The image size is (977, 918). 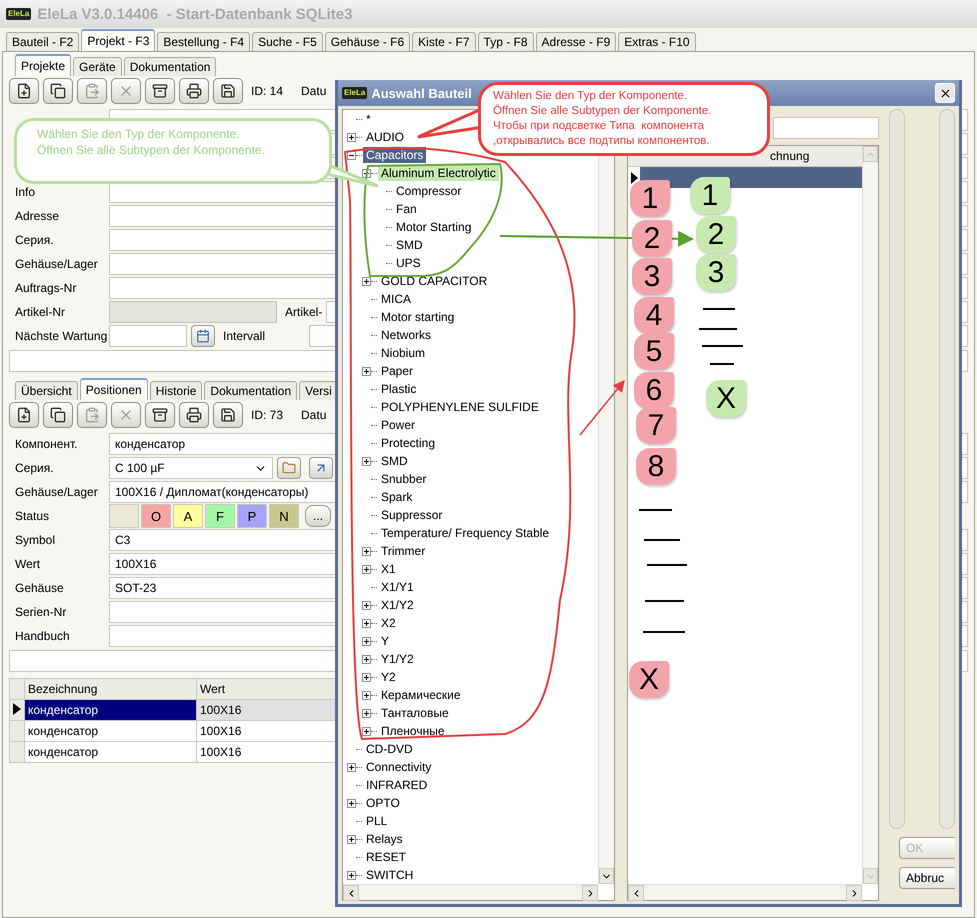 What do you see at coordinates (444, 41) in the screenshot?
I see `tab: Kiste - F7` at bounding box center [444, 41].